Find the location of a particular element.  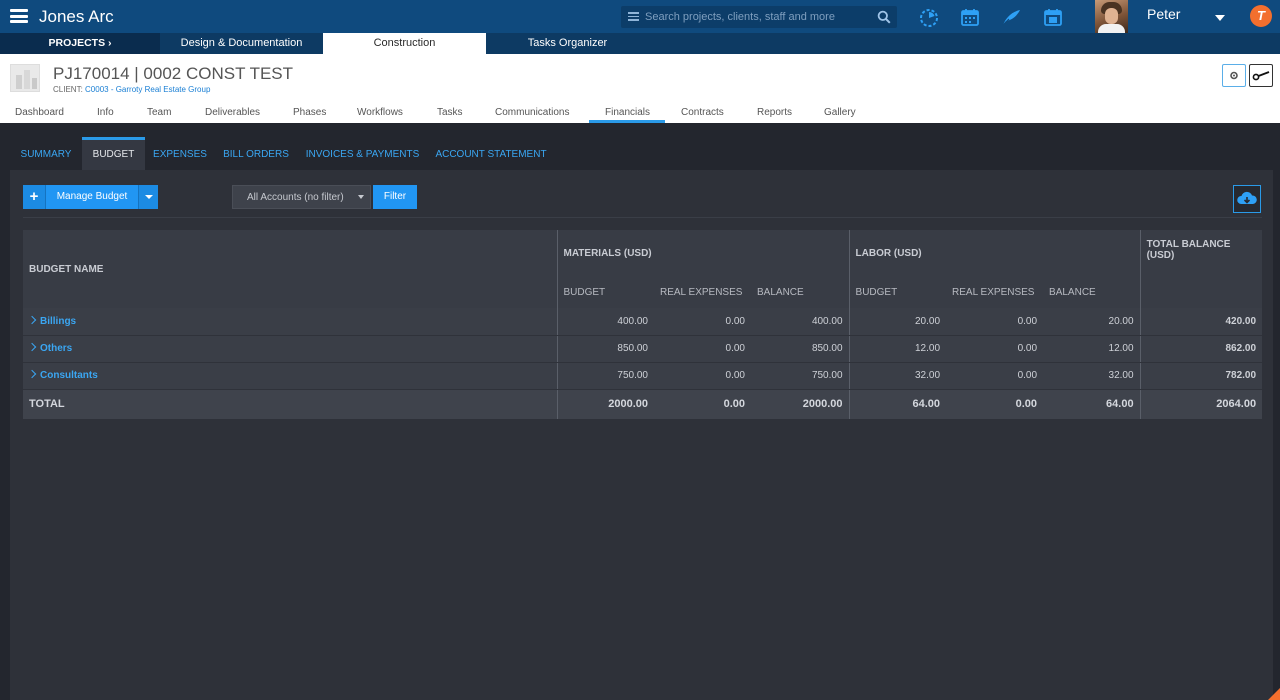

app-brand: Jones Arc is located at coordinates (76, 17).